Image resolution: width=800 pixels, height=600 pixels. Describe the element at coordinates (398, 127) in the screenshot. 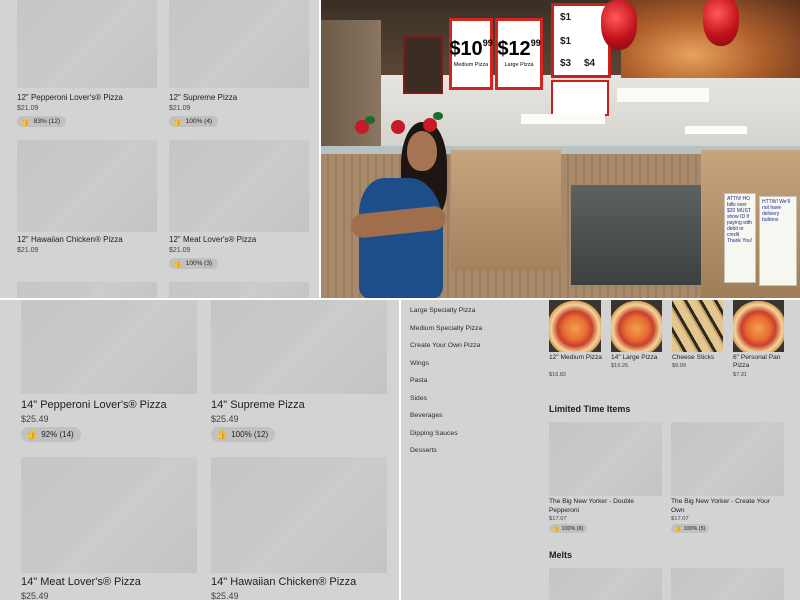

I see `headband-ornament` at that location.